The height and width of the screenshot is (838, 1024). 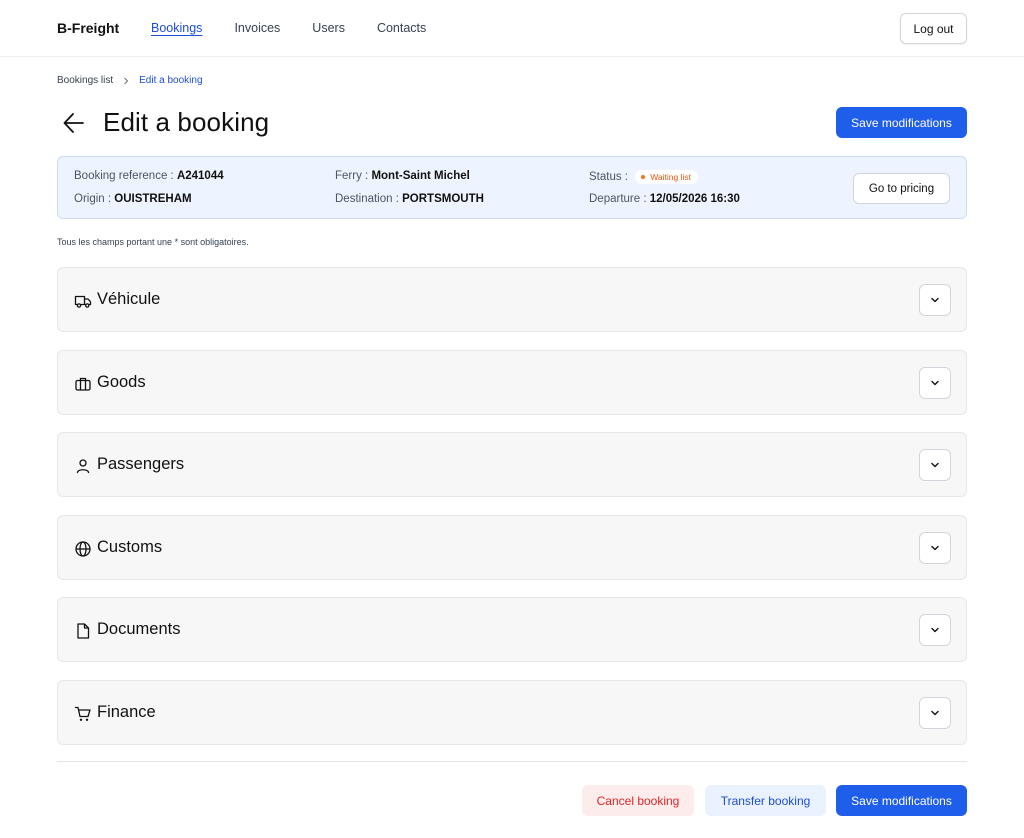 What do you see at coordinates (82, 713) in the screenshot?
I see `cart-icon` at bounding box center [82, 713].